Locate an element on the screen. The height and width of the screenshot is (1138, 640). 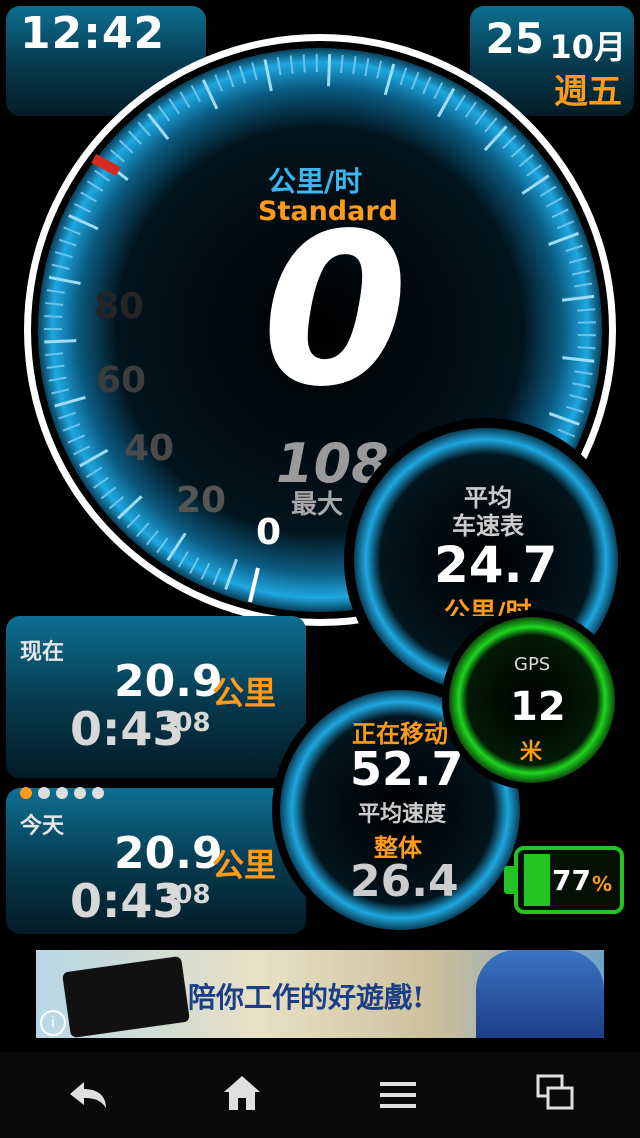
scale-label-60: 60 is located at coordinates (121, 380).